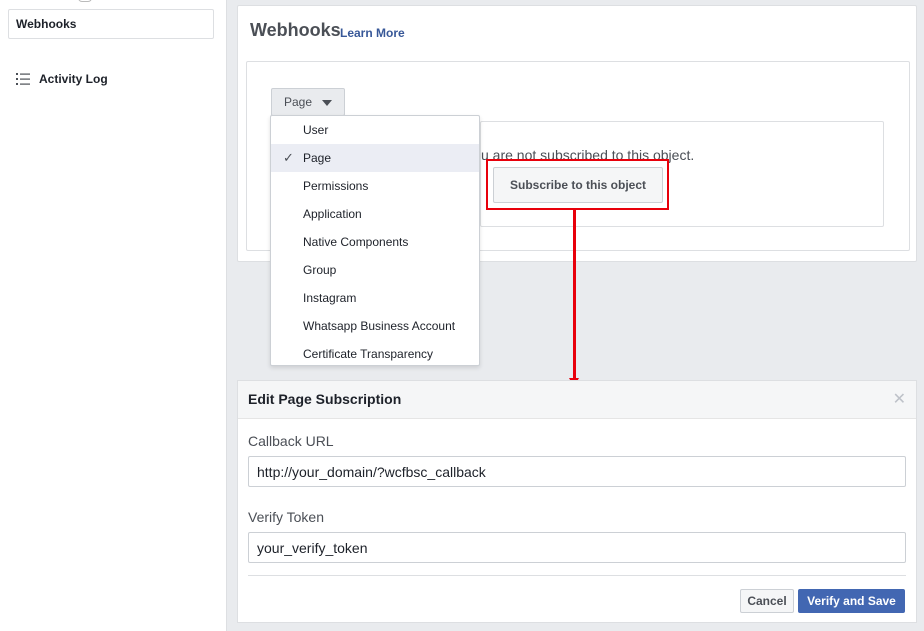  Describe the element at coordinates (375, 354) in the screenshot. I see `dropdown-option-certificate-transparency: Certificate Transparency` at that location.